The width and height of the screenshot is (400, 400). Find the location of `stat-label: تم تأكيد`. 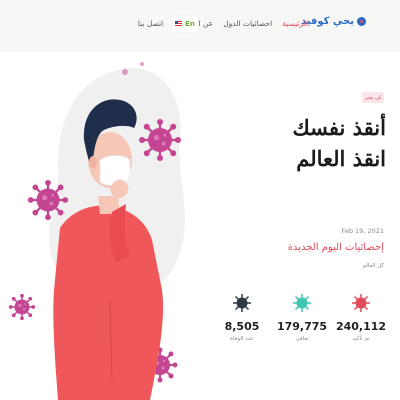

stat-label: تم تأكيد is located at coordinates (361, 339).